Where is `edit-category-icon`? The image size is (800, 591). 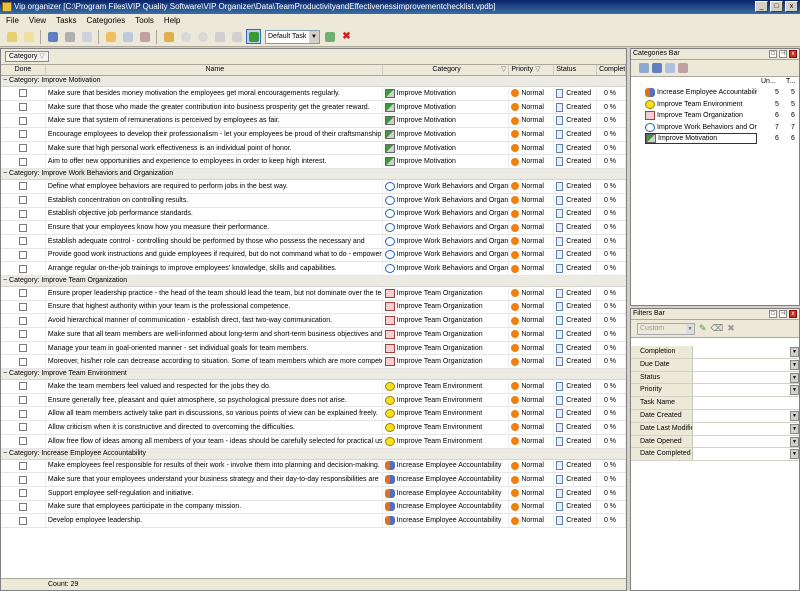 edit-category-icon is located at coordinates (670, 68).